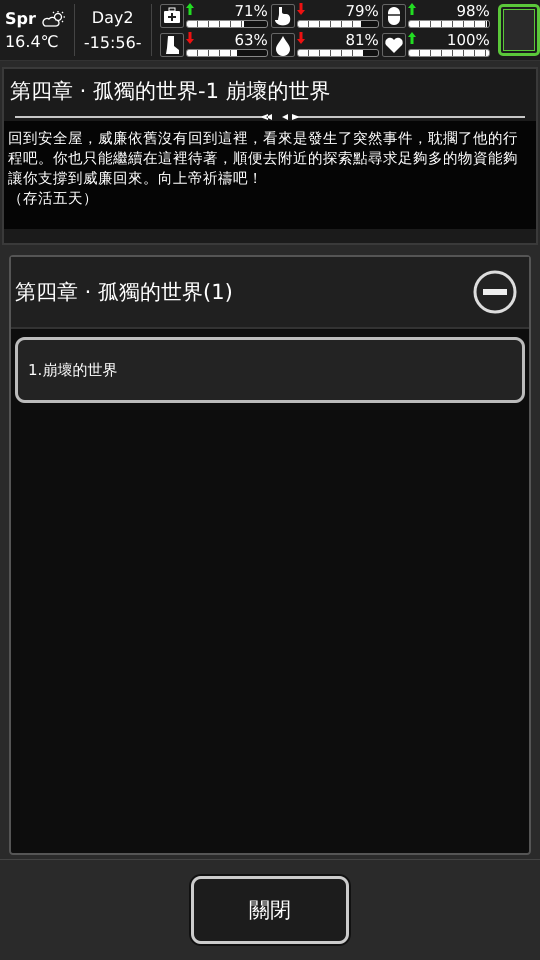  Describe the element at coordinates (362, 11) in the screenshot. I see `stat-reading: 79%` at that location.